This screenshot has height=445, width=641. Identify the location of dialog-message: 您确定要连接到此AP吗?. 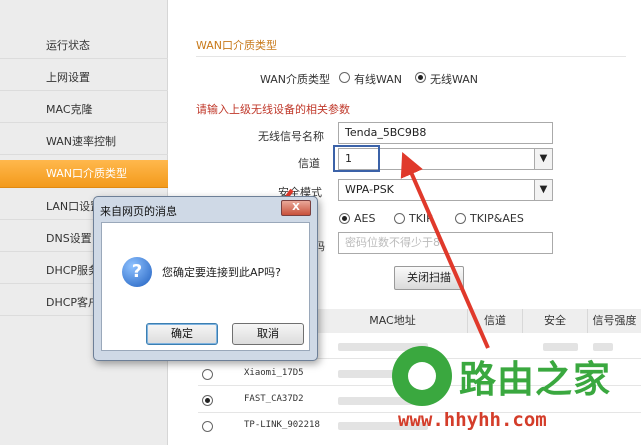
(221, 272).